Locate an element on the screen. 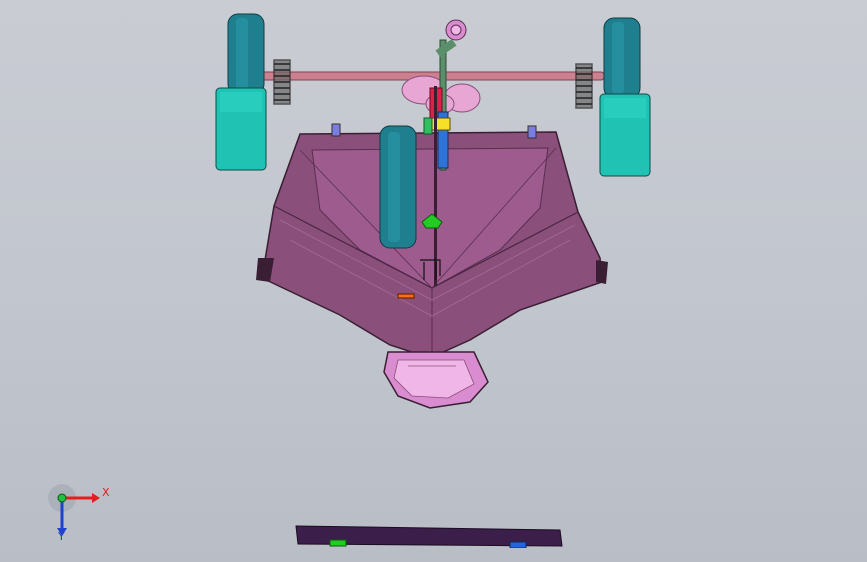 The image size is (867, 562). keel is located at coordinates (436, 380).